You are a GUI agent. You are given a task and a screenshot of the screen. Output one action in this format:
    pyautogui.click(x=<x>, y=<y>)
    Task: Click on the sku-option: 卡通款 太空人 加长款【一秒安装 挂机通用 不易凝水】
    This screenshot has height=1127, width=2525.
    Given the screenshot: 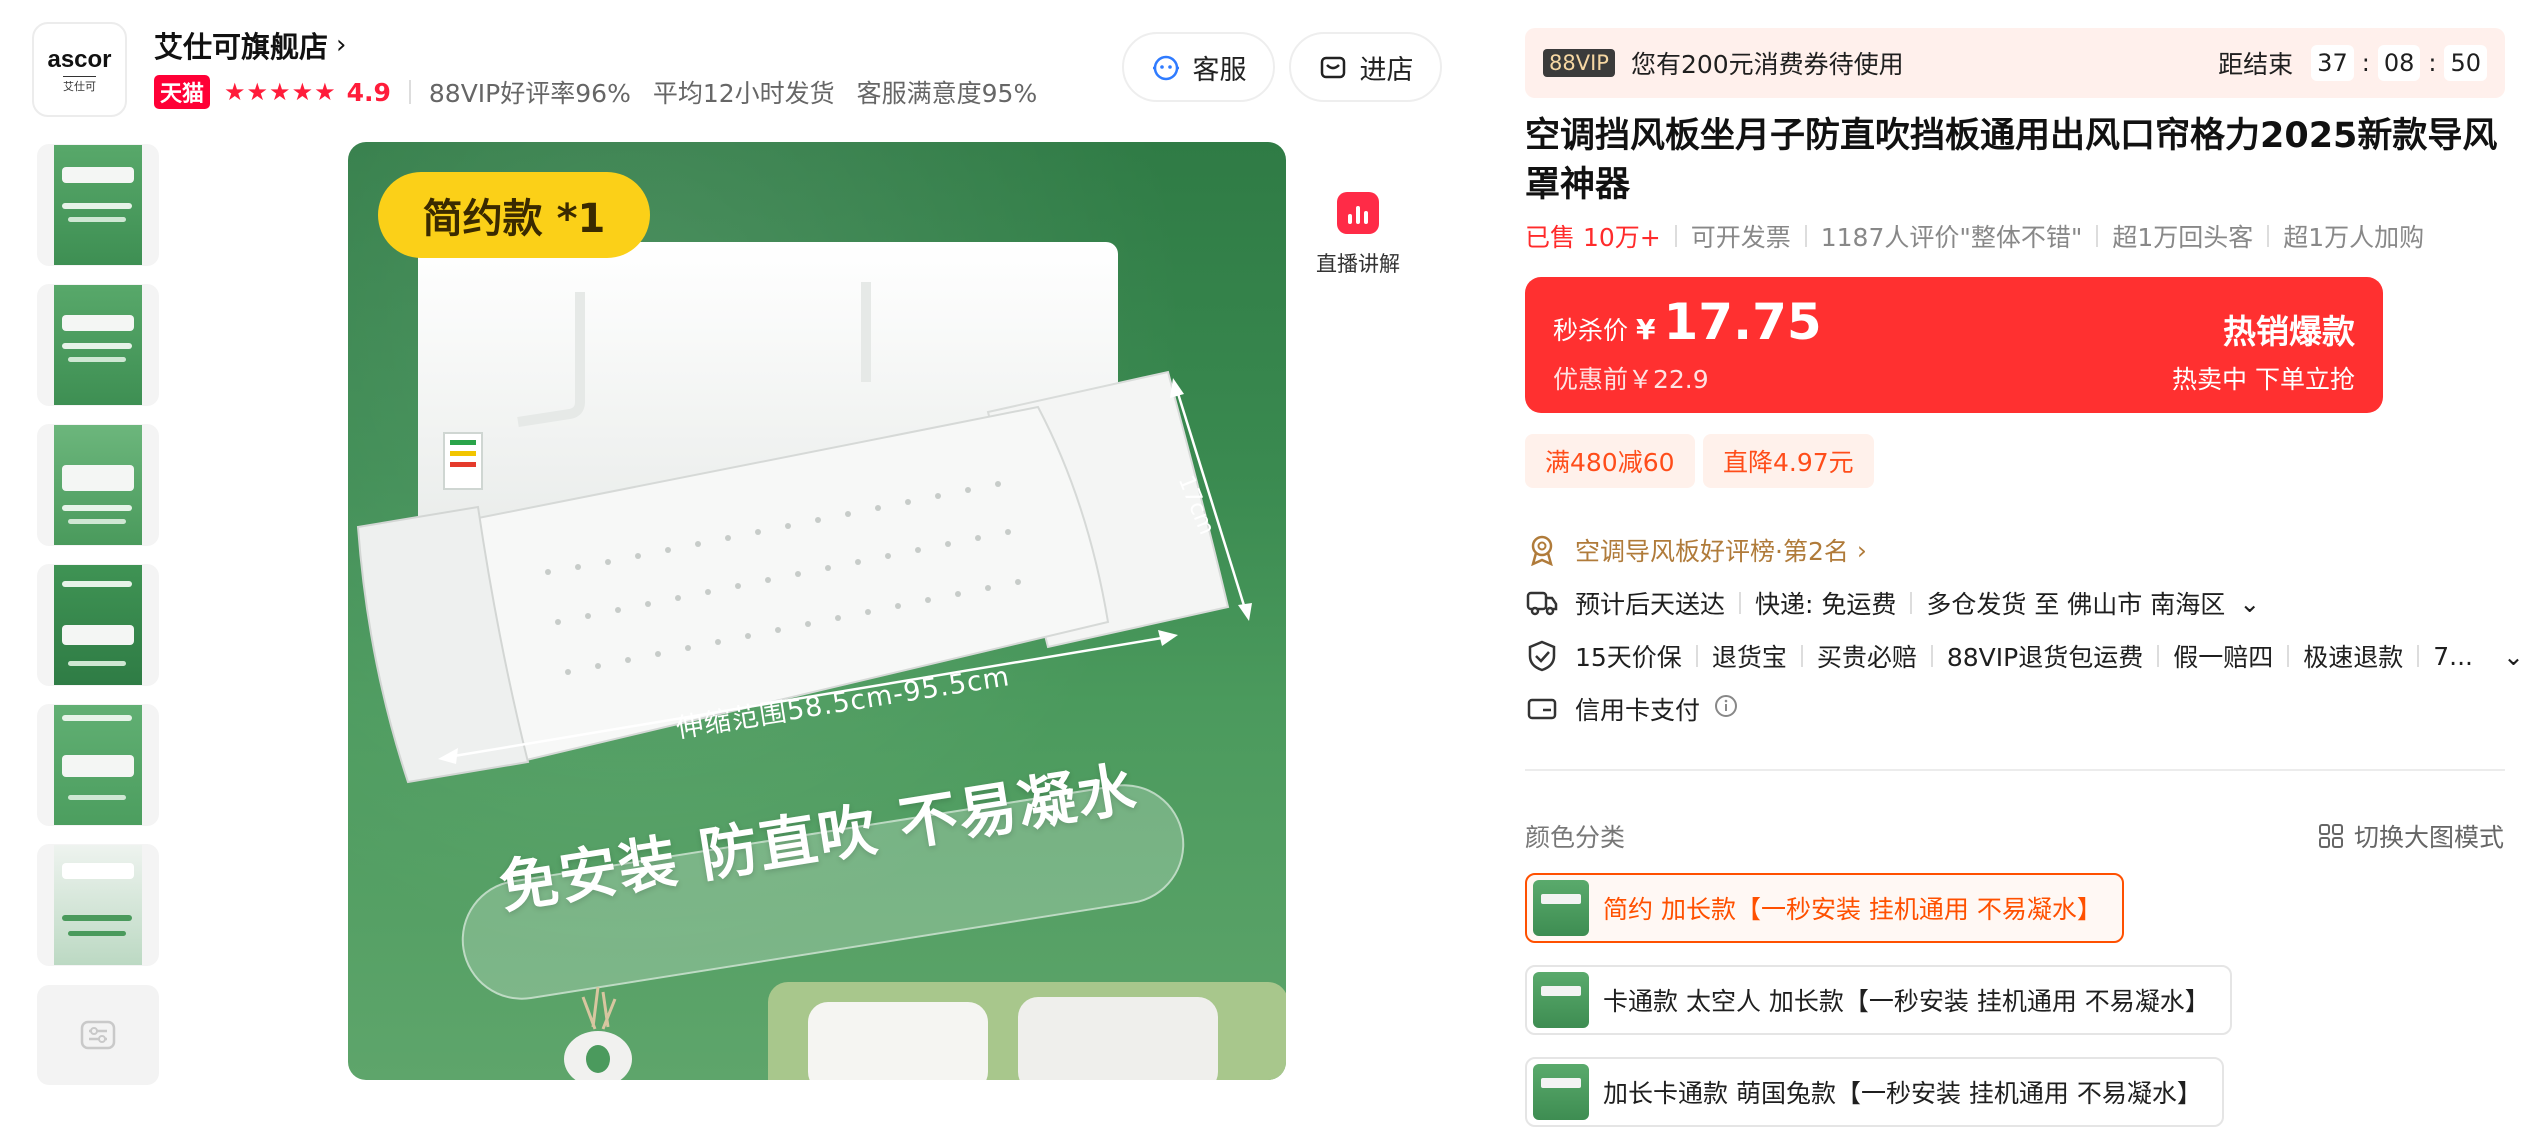 What is the action you would take?
    pyautogui.click(x=1878, y=1000)
    